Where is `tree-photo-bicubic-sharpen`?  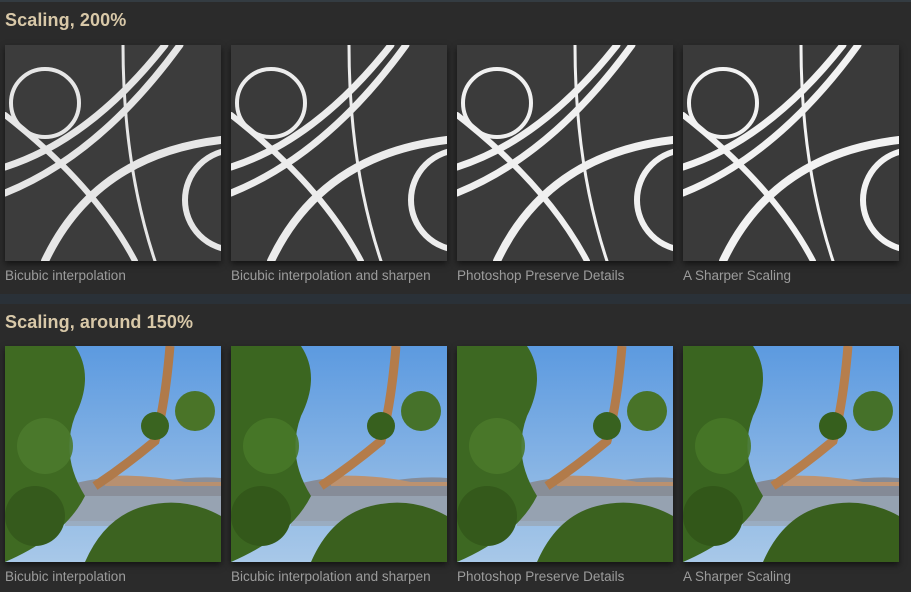 tree-photo-bicubic-sharpen is located at coordinates (339, 454).